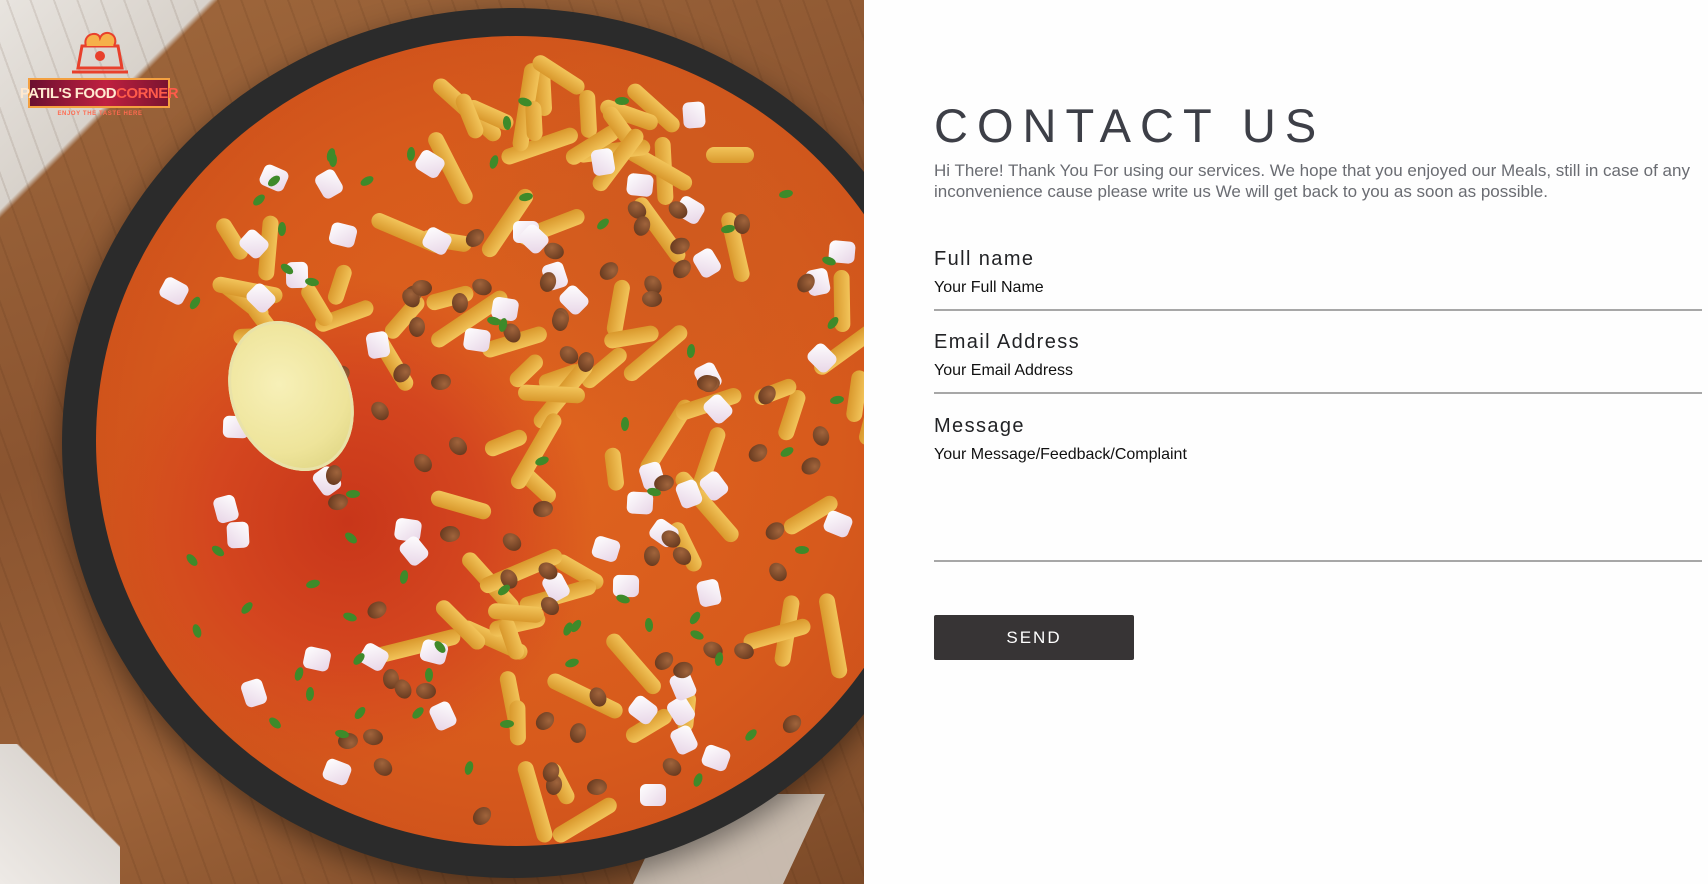 Image resolution: width=1708 pixels, height=884 pixels. Describe the element at coordinates (1007, 342) in the screenshot. I see `email-label: Email Address` at that location.